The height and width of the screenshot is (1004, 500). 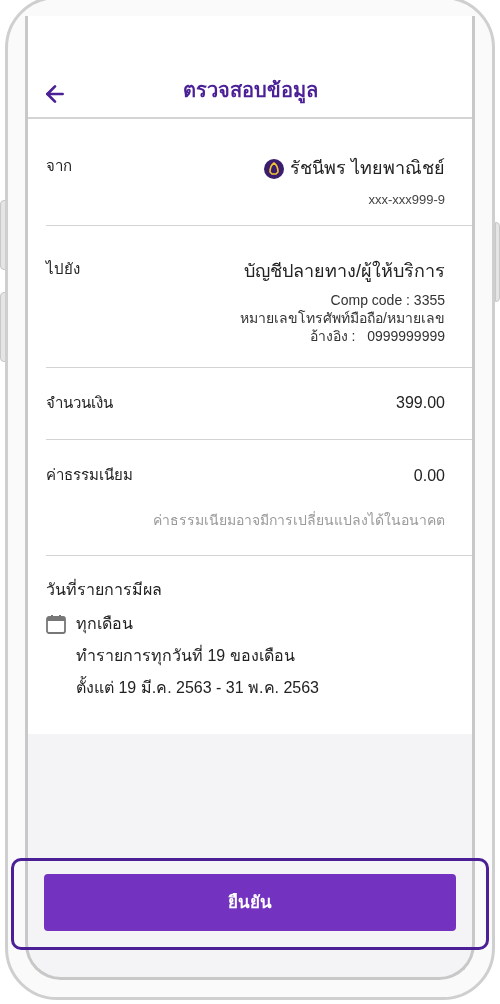 I want to click on frequency-text: ทุกเดือน, so click(x=105, y=624).